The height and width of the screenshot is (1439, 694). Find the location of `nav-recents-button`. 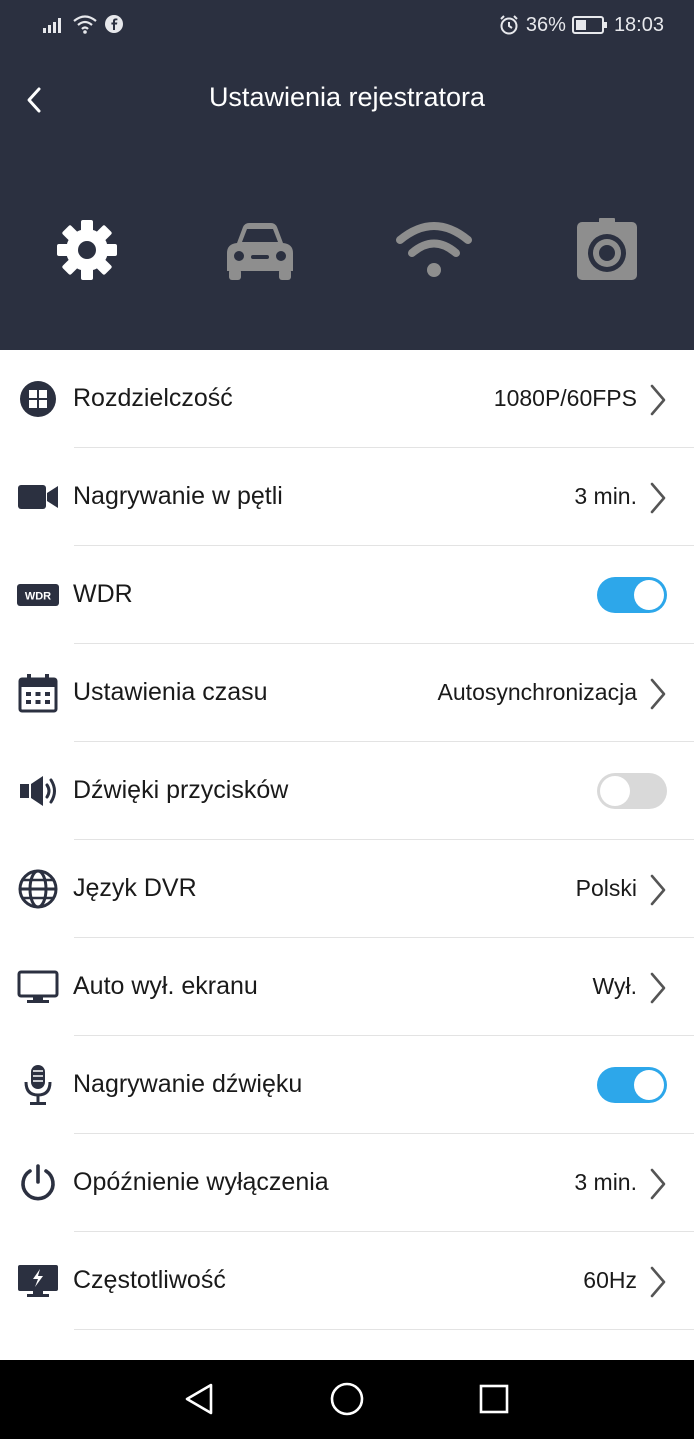

nav-recents-button is located at coordinates (494, 1399).